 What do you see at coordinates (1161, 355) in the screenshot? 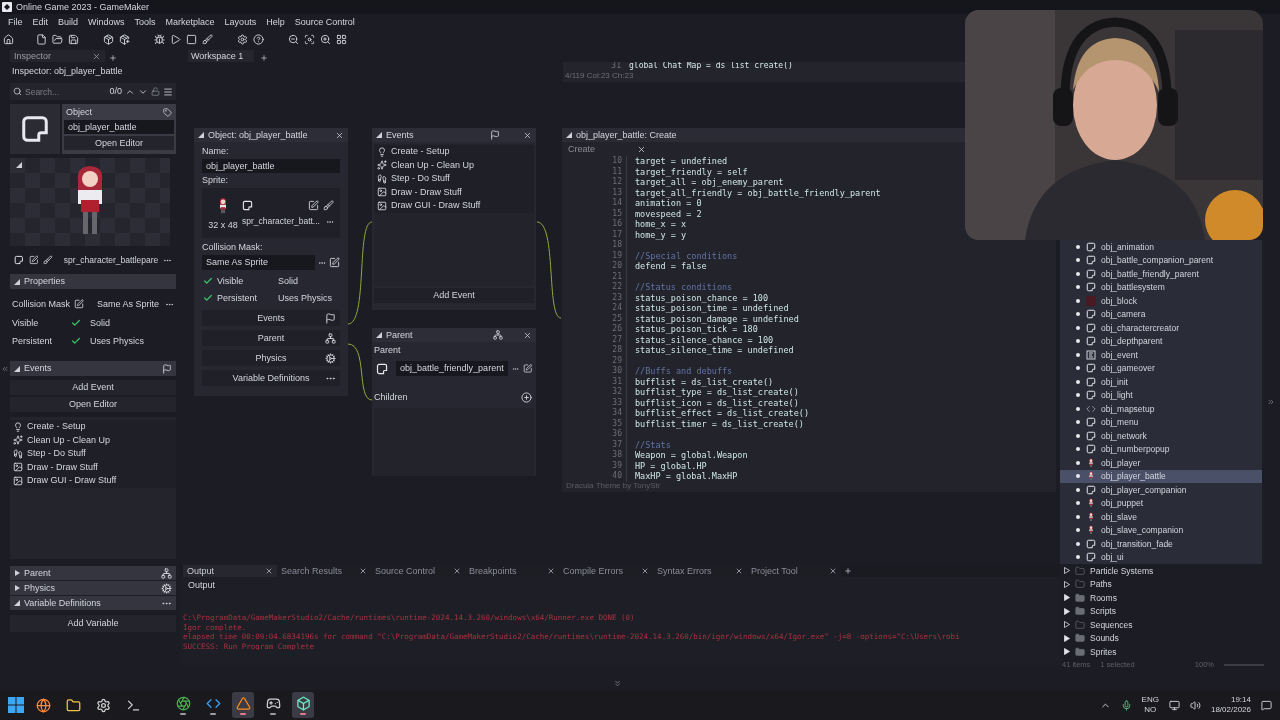
I see `asset-item: obj_event` at bounding box center [1161, 355].